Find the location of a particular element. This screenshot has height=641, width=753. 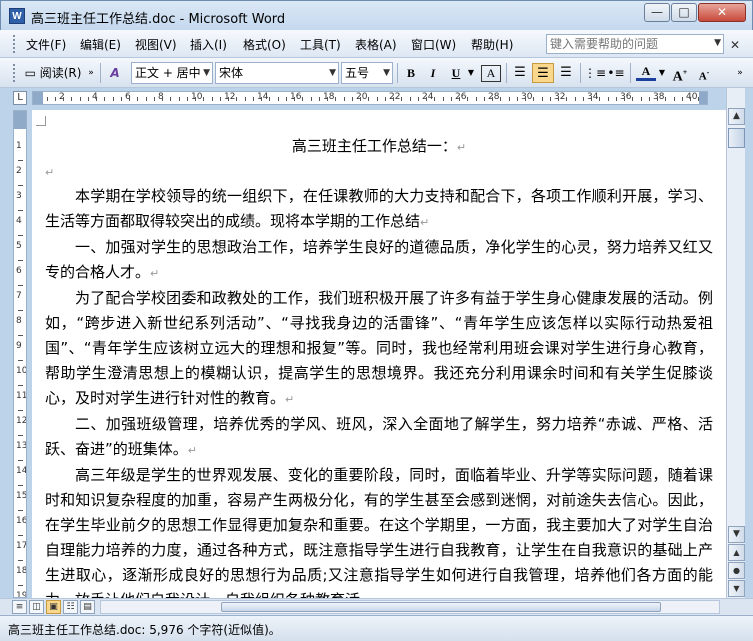

style-select: 正文 + 居中 ▼ is located at coordinates (172, 73).